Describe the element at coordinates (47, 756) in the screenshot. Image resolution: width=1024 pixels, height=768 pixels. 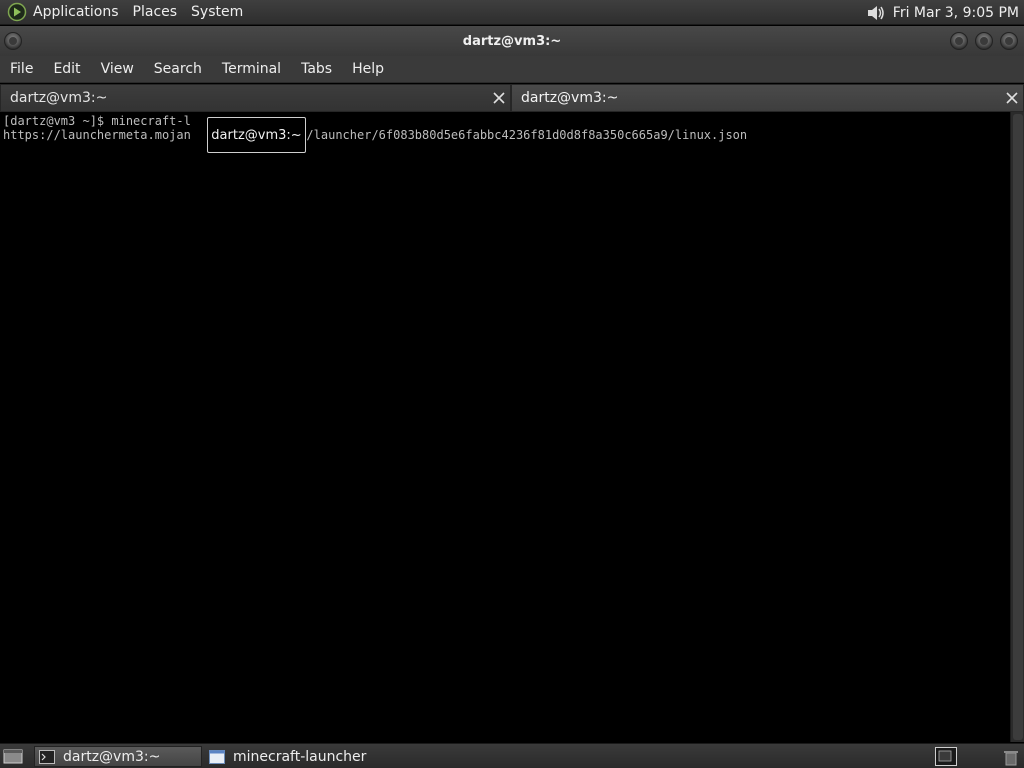
I see `terminal-icon` at that location.